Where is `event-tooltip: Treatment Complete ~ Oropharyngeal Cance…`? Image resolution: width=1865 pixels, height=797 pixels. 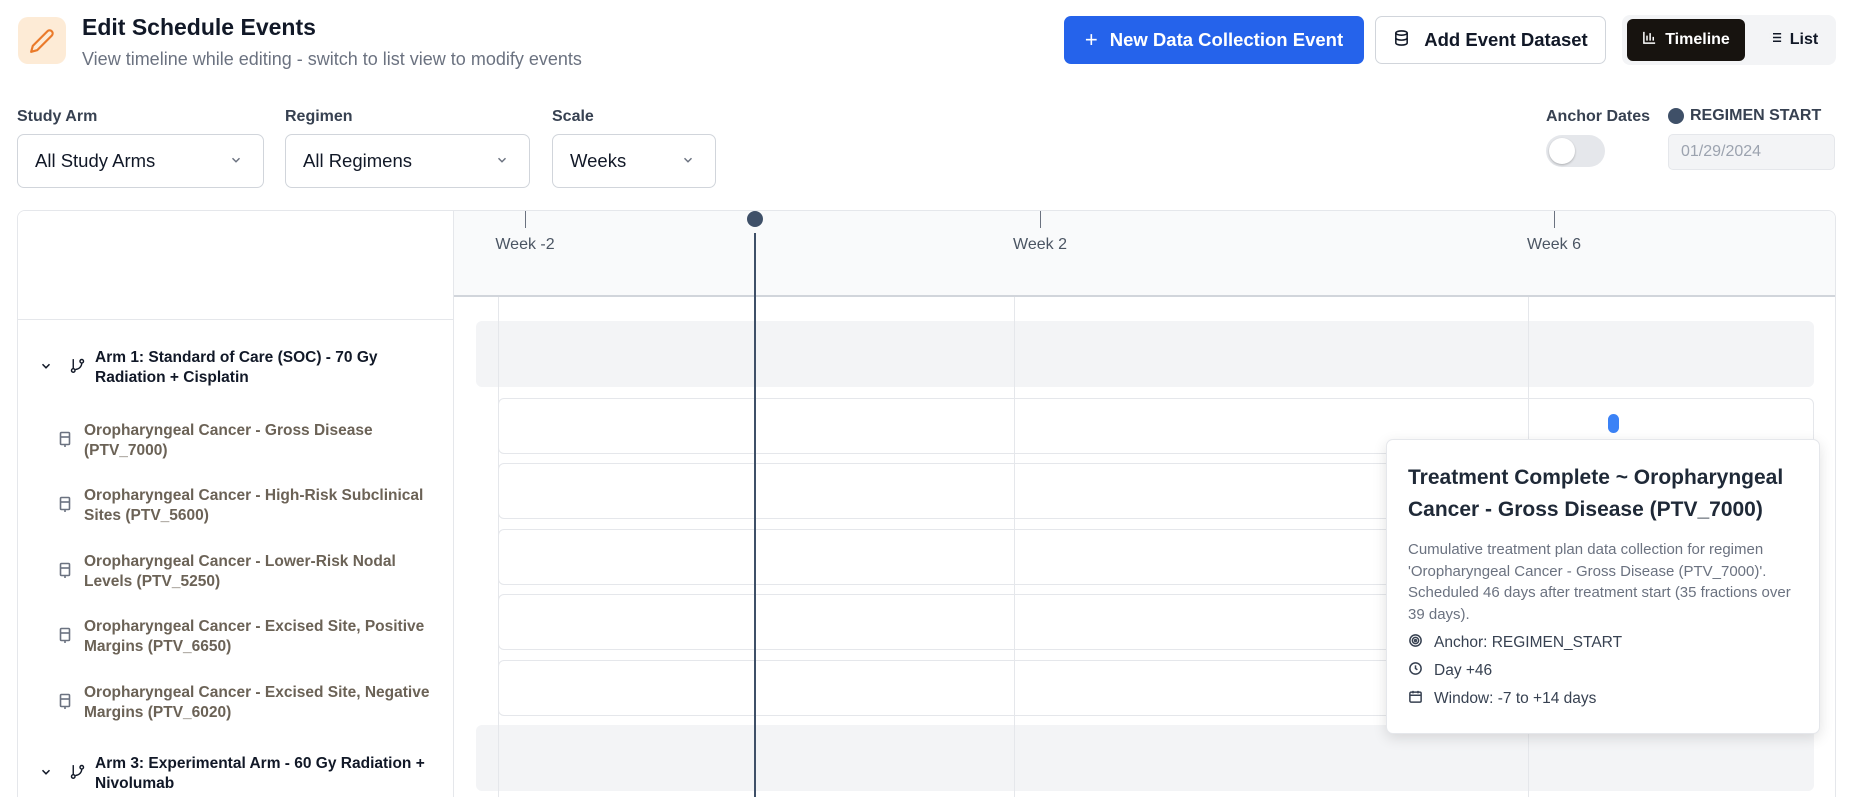 event-tooltip: Treatment Complete ~ Oropharyngeal Cance… is located at coordinates (1603, 586).